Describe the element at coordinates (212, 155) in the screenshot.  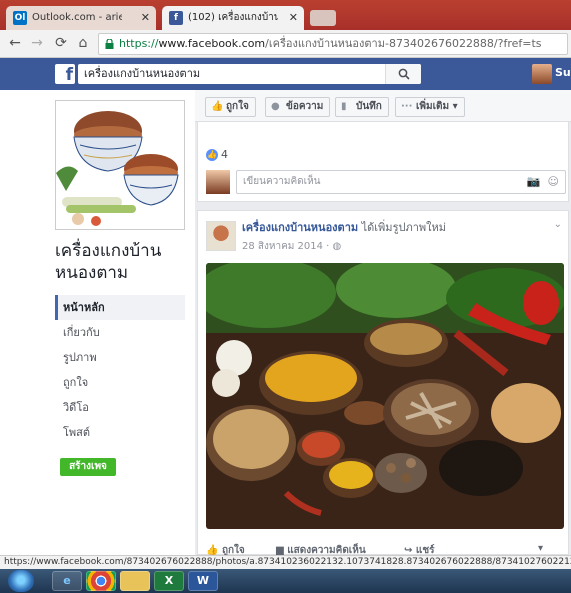
I see `like-reaction-icon: 👍` at that location.